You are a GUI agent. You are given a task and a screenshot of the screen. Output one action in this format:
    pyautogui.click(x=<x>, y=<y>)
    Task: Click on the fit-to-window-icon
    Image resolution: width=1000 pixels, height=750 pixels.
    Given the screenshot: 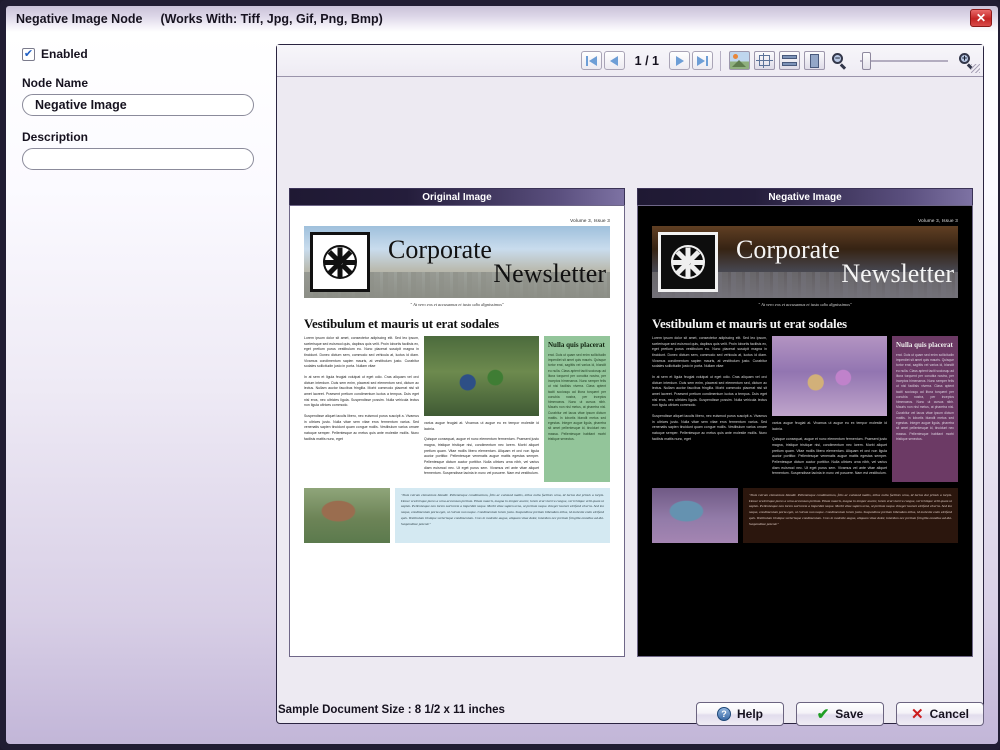 What is the action you would take?
    pyautogui.click(x=764, y=60)
    